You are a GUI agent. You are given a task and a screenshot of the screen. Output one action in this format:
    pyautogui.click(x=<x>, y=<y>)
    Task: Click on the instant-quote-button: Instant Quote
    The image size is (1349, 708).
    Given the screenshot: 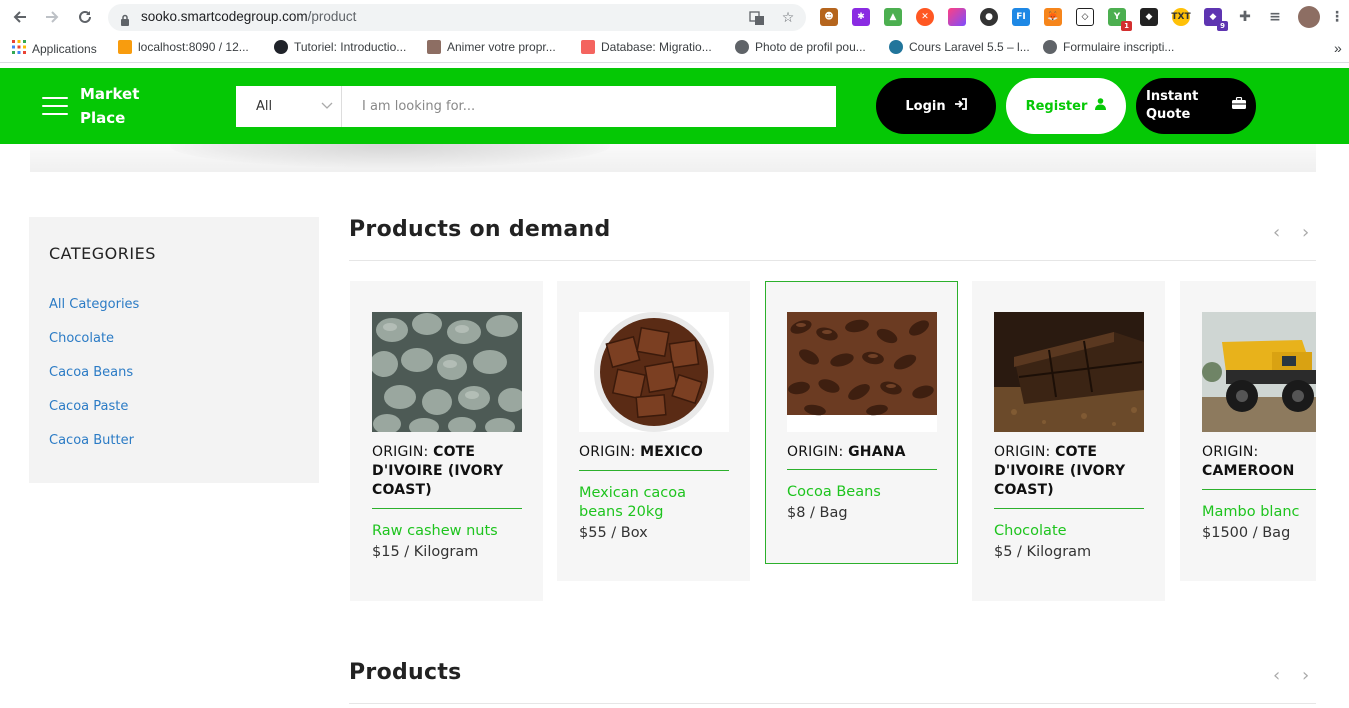 What is the action you would take?
    pyautogui.click(x=1196, y=106)
    